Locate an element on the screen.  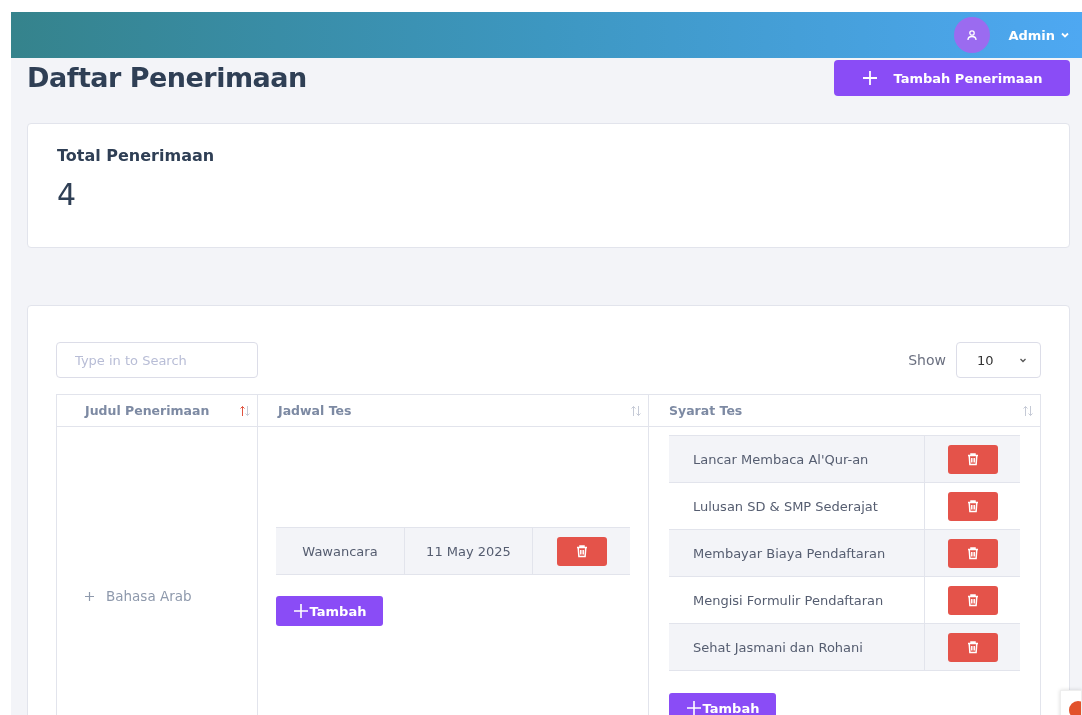
table-cell: Wawancara is located at coordinates (340, 551).